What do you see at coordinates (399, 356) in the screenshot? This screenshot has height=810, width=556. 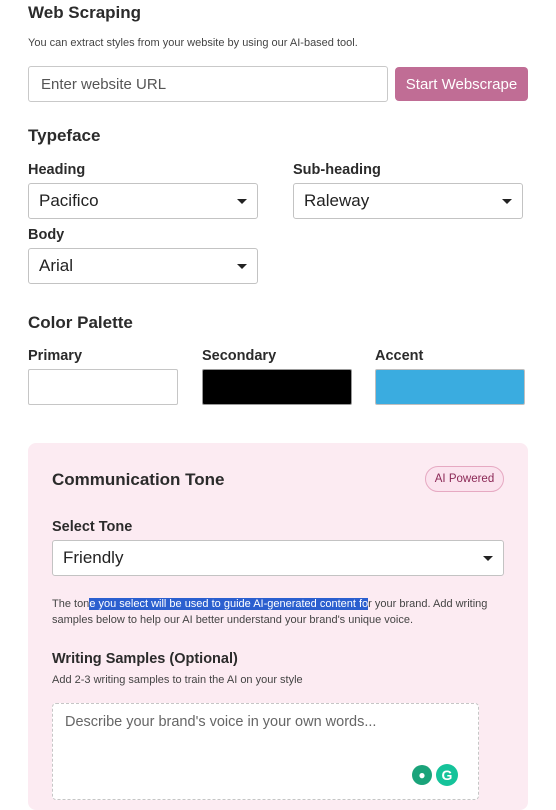 I see `accent-color-label: Accent` at bounding box center [399, 356].